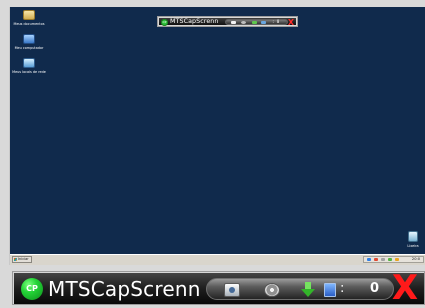 This screenshot has height=308, width=425. I want to click on main-toolbar-surface: CP MTSCapScrenn : 0 X, so click(219, 288).